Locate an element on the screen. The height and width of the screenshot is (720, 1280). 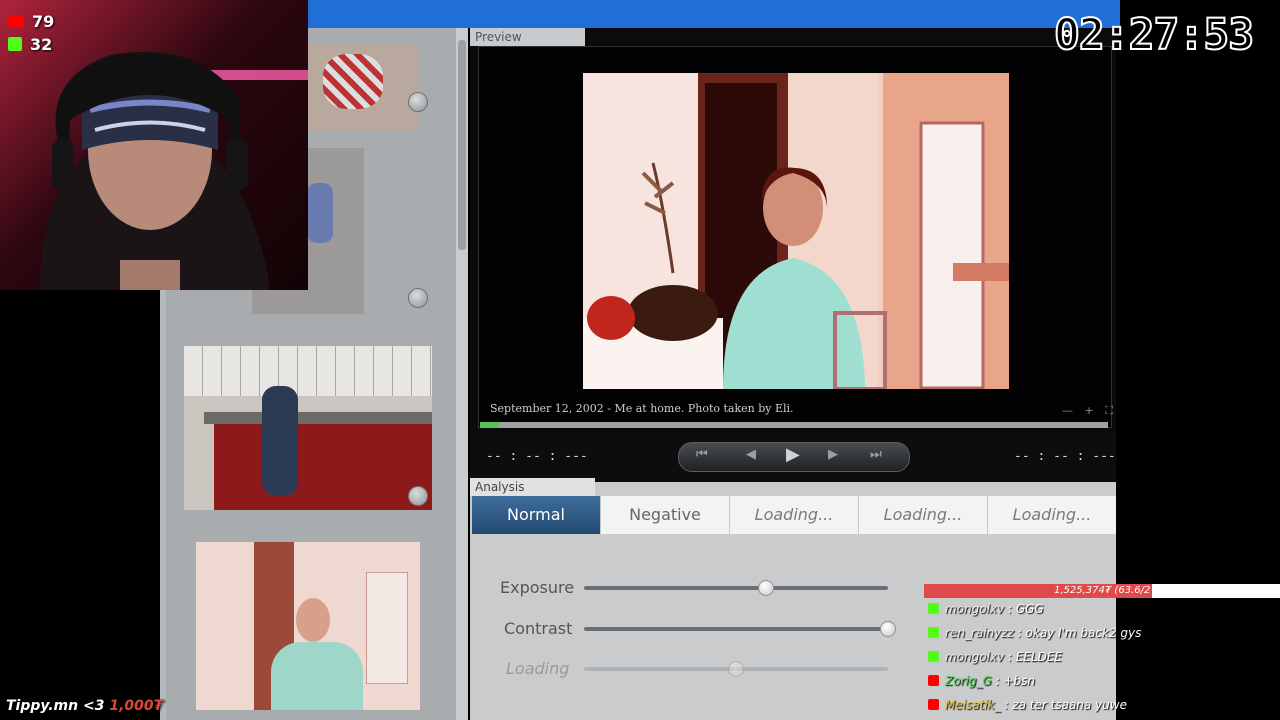
contrast-slider is located at coordinates (736, 629).